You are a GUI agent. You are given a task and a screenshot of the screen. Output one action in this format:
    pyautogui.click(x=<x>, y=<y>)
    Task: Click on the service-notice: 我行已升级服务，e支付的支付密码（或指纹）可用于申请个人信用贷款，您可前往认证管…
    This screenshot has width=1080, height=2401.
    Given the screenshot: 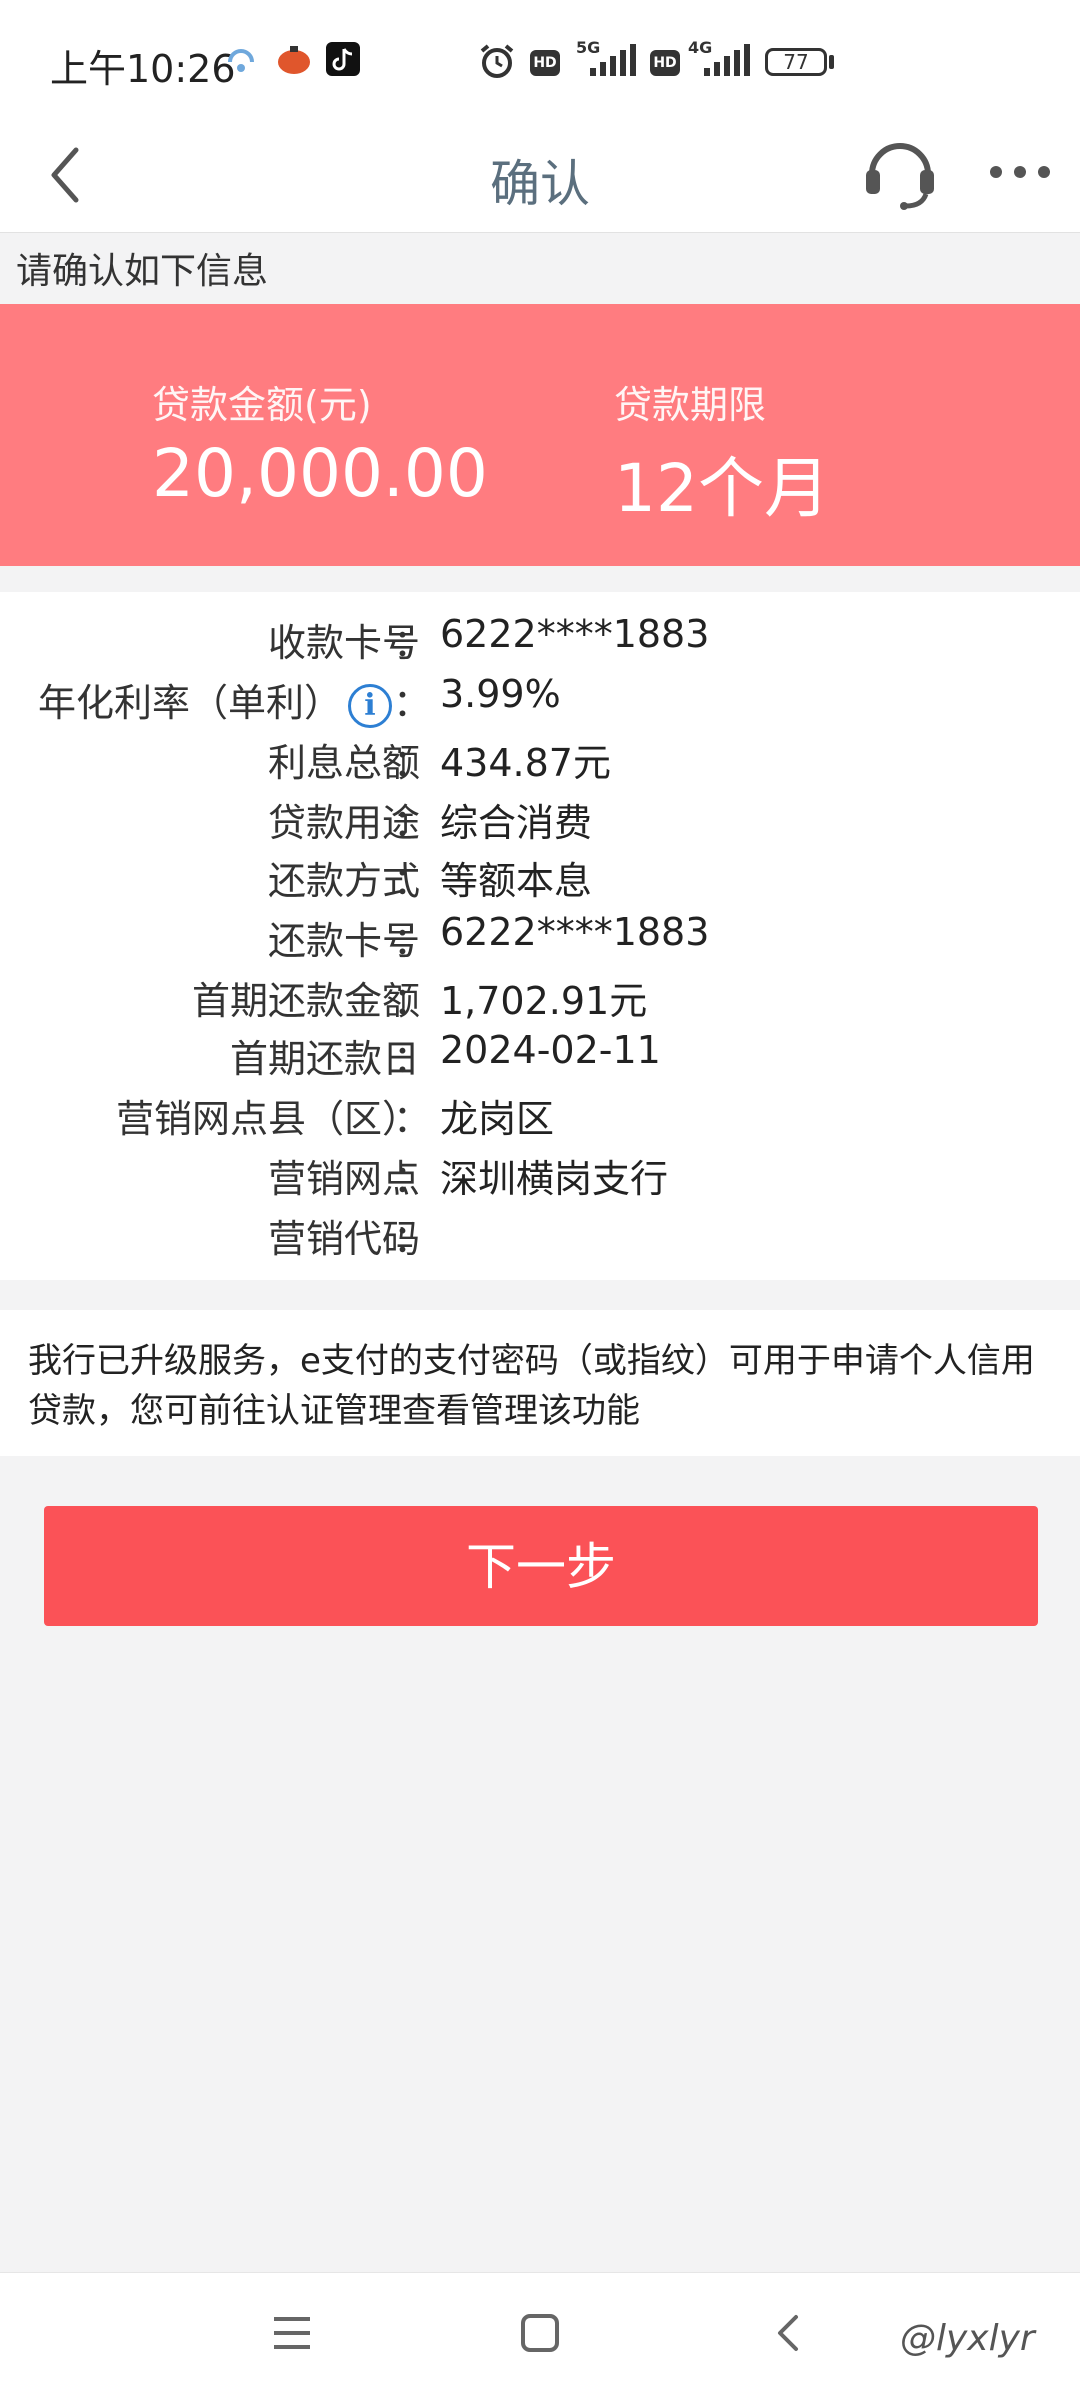 What is the action you would take?
    pyautogui.click(x=540, y=1383)
    